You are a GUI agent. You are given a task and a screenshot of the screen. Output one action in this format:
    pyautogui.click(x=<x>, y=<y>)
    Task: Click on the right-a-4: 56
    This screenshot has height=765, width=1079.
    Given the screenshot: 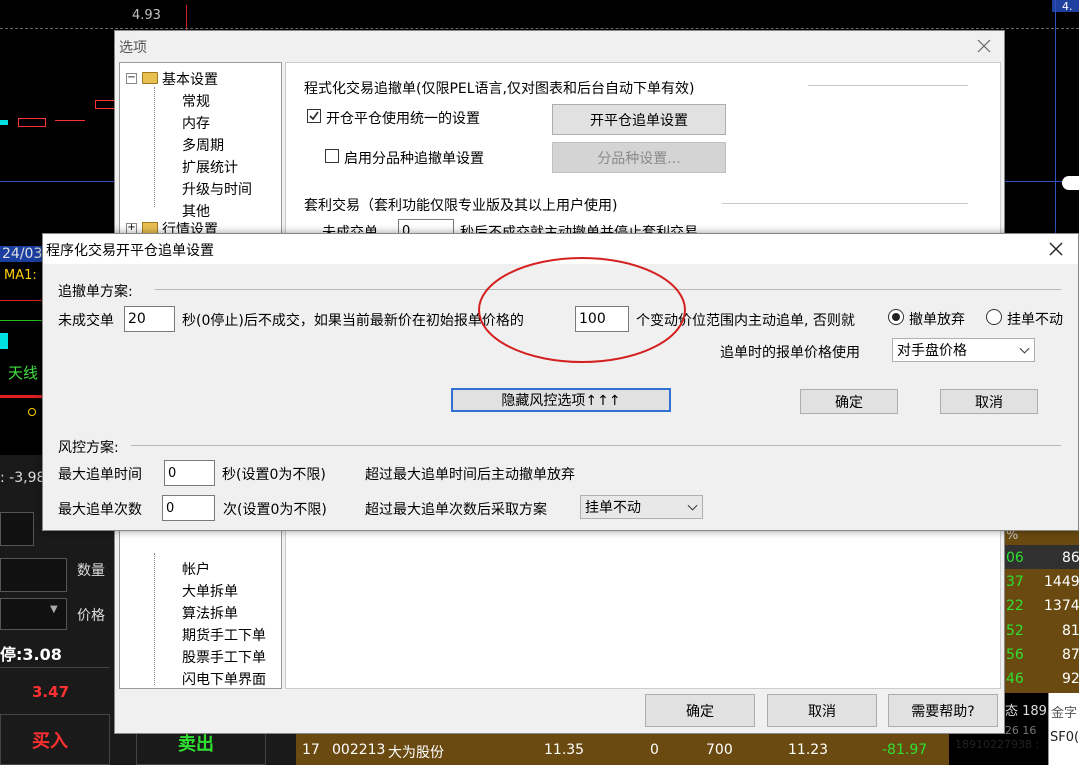 What is the action you would take?
    pyautogui.click(x=1015, y=655)
    